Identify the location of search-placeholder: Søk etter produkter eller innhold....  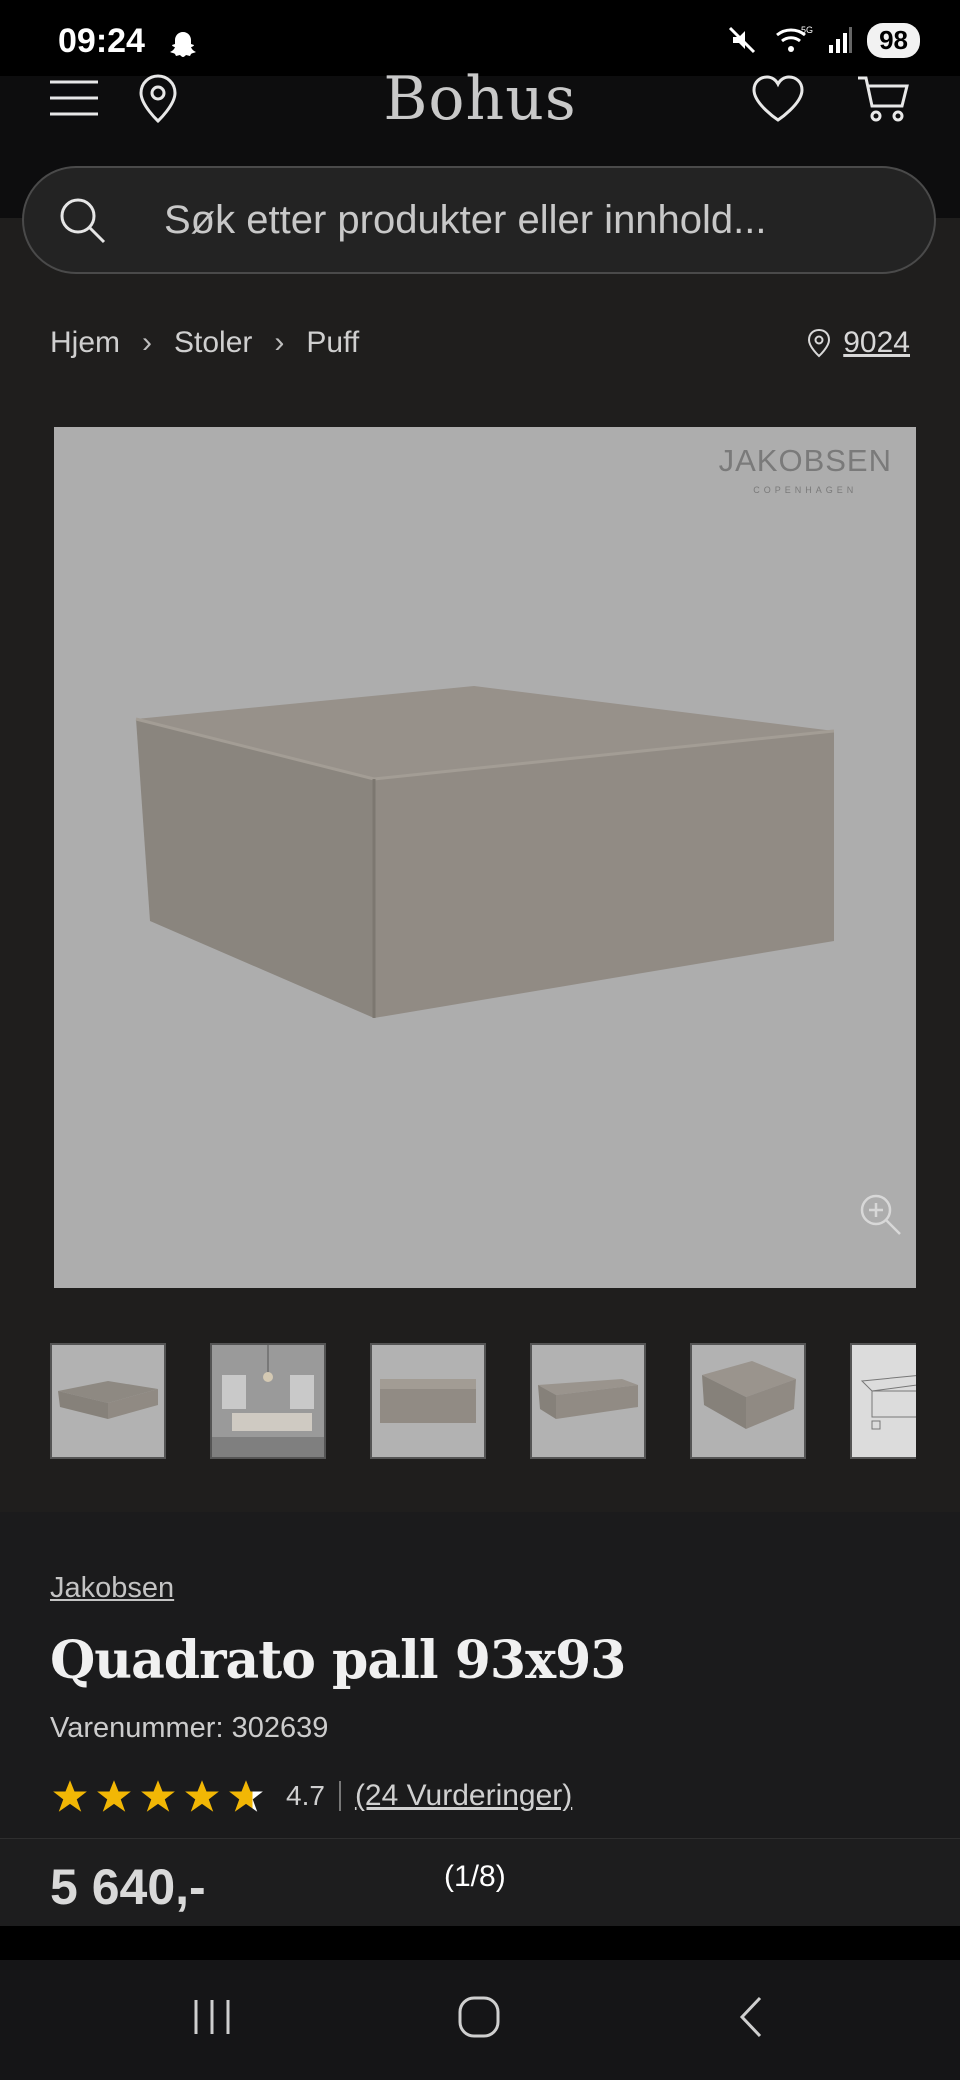
(465, 220).